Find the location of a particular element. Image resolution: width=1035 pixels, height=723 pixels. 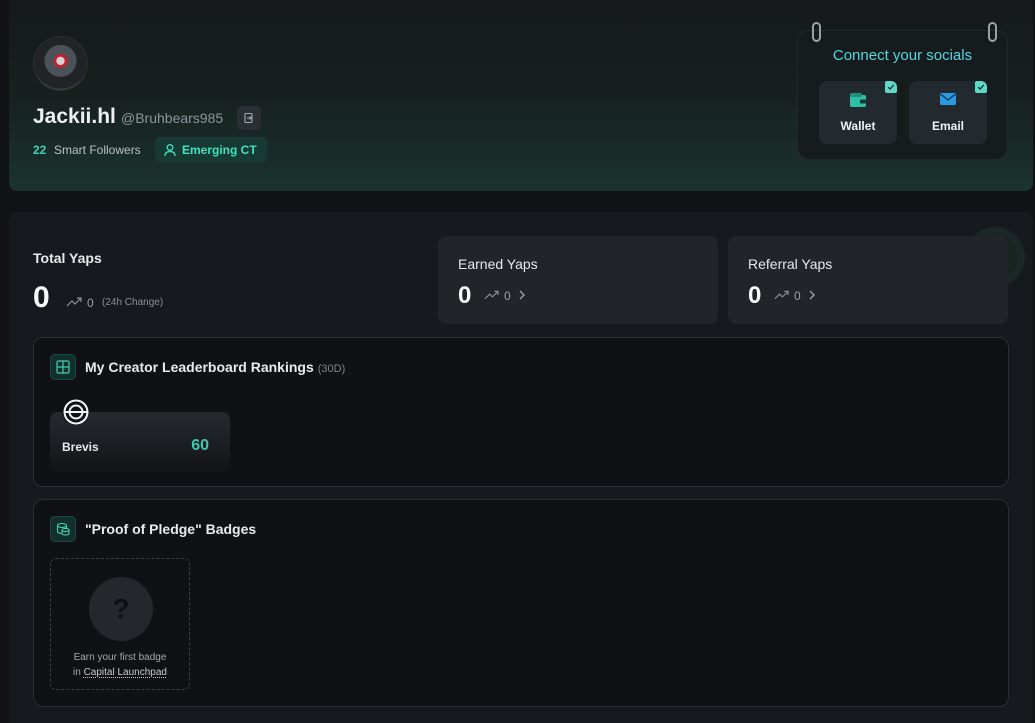

leaderboard-period: (30D) is located at coordinates (331, 369).